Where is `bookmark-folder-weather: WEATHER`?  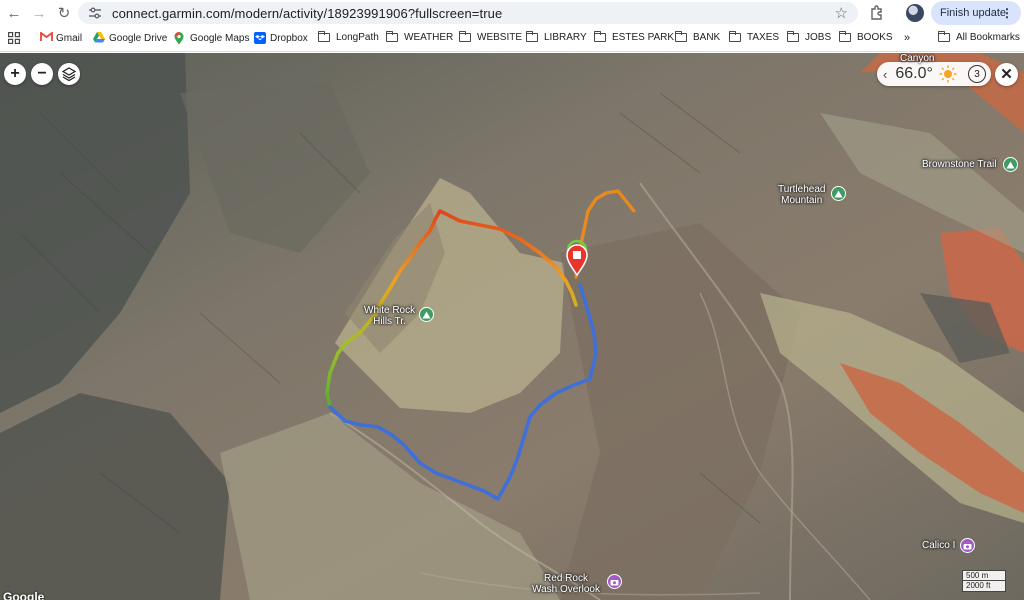
bookmark-folder-weather: WEATHER is located at coordinates (420, 37).